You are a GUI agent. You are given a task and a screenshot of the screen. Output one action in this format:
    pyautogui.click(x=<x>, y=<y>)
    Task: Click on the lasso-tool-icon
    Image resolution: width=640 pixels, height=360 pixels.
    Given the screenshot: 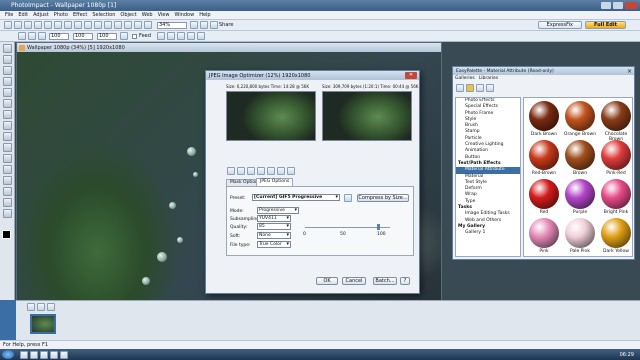 What is the action you would take?
    pyautogui.click(x=7, y=70)
    